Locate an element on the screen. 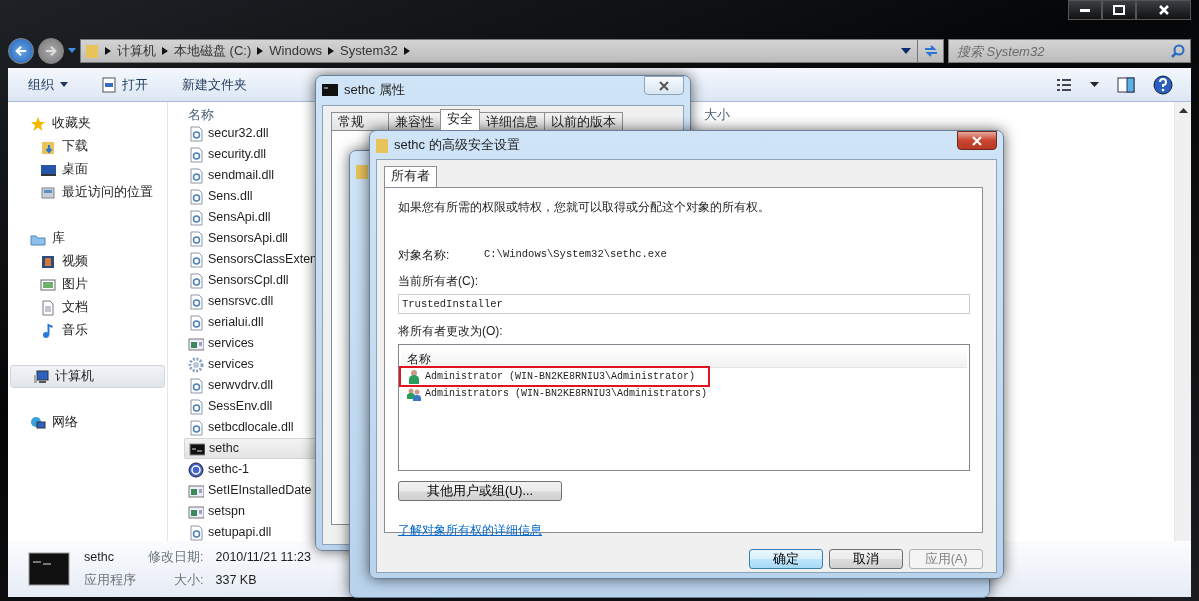 The width and height of the screenshot is (1199, 601). breadcrumb: System32 is located at coordinates (369, 51).